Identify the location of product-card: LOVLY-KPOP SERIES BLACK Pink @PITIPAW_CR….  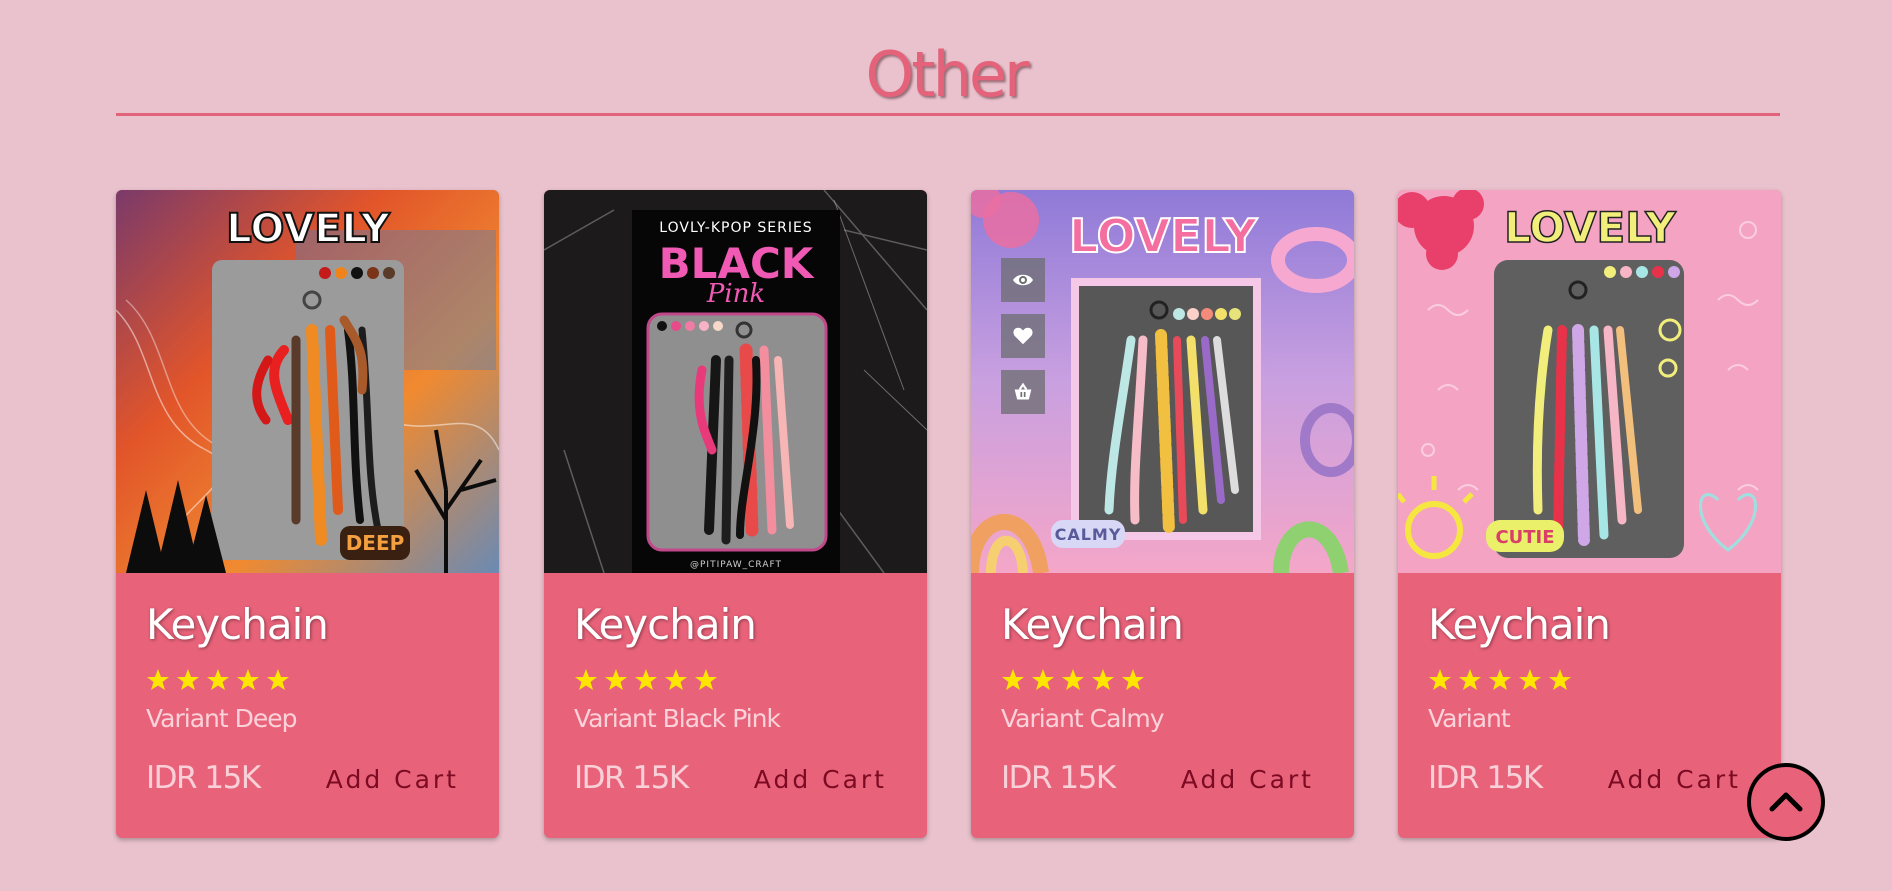
(735, 514).